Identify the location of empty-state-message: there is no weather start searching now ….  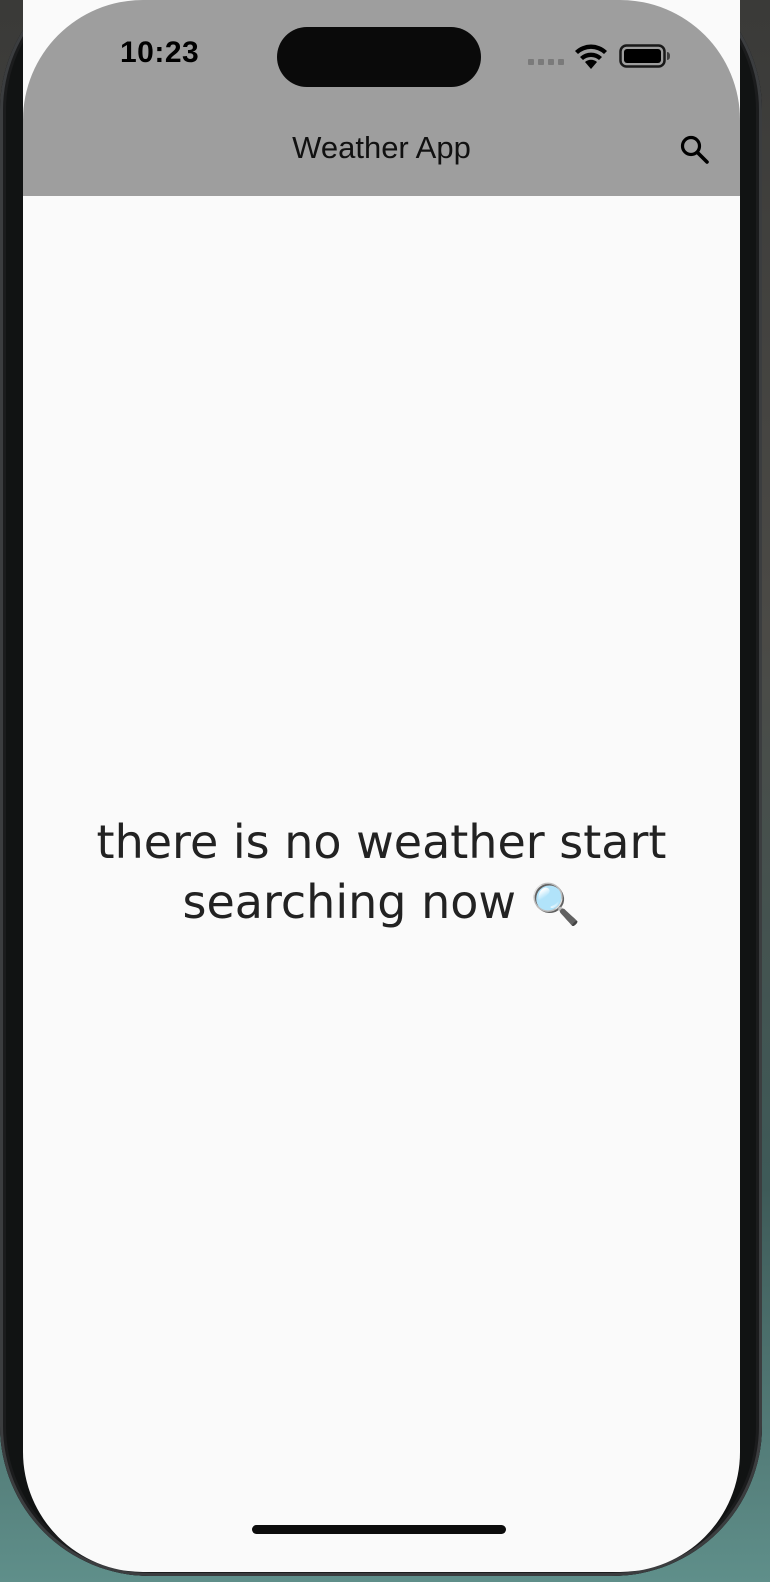
(381, 873).